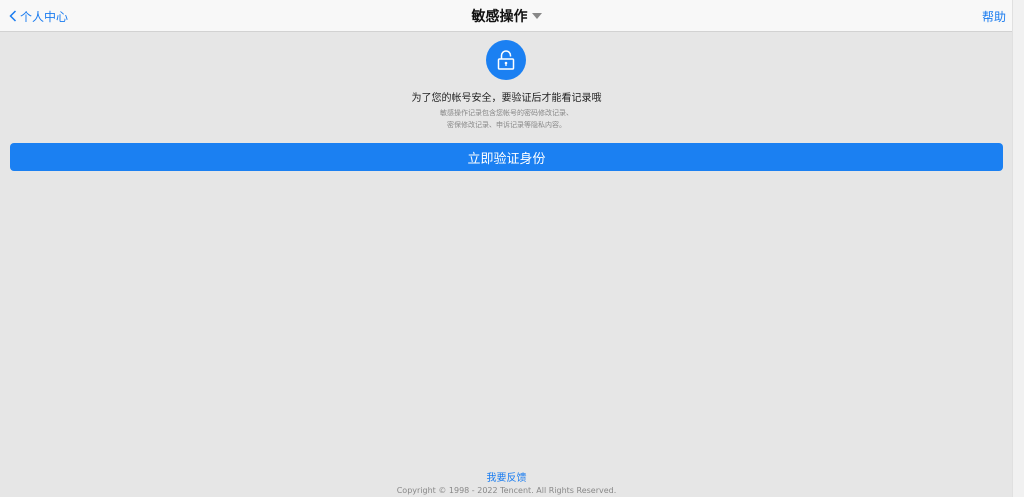  I want to click on description-line: 密保修改记录、申诉记录等隐私内容。, so click(506, 125).